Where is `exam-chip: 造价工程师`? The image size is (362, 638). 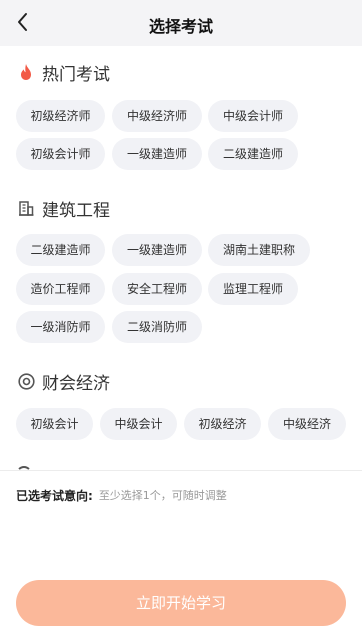 exam-chip: 造价工程师 is located at coordinates (60, 289).